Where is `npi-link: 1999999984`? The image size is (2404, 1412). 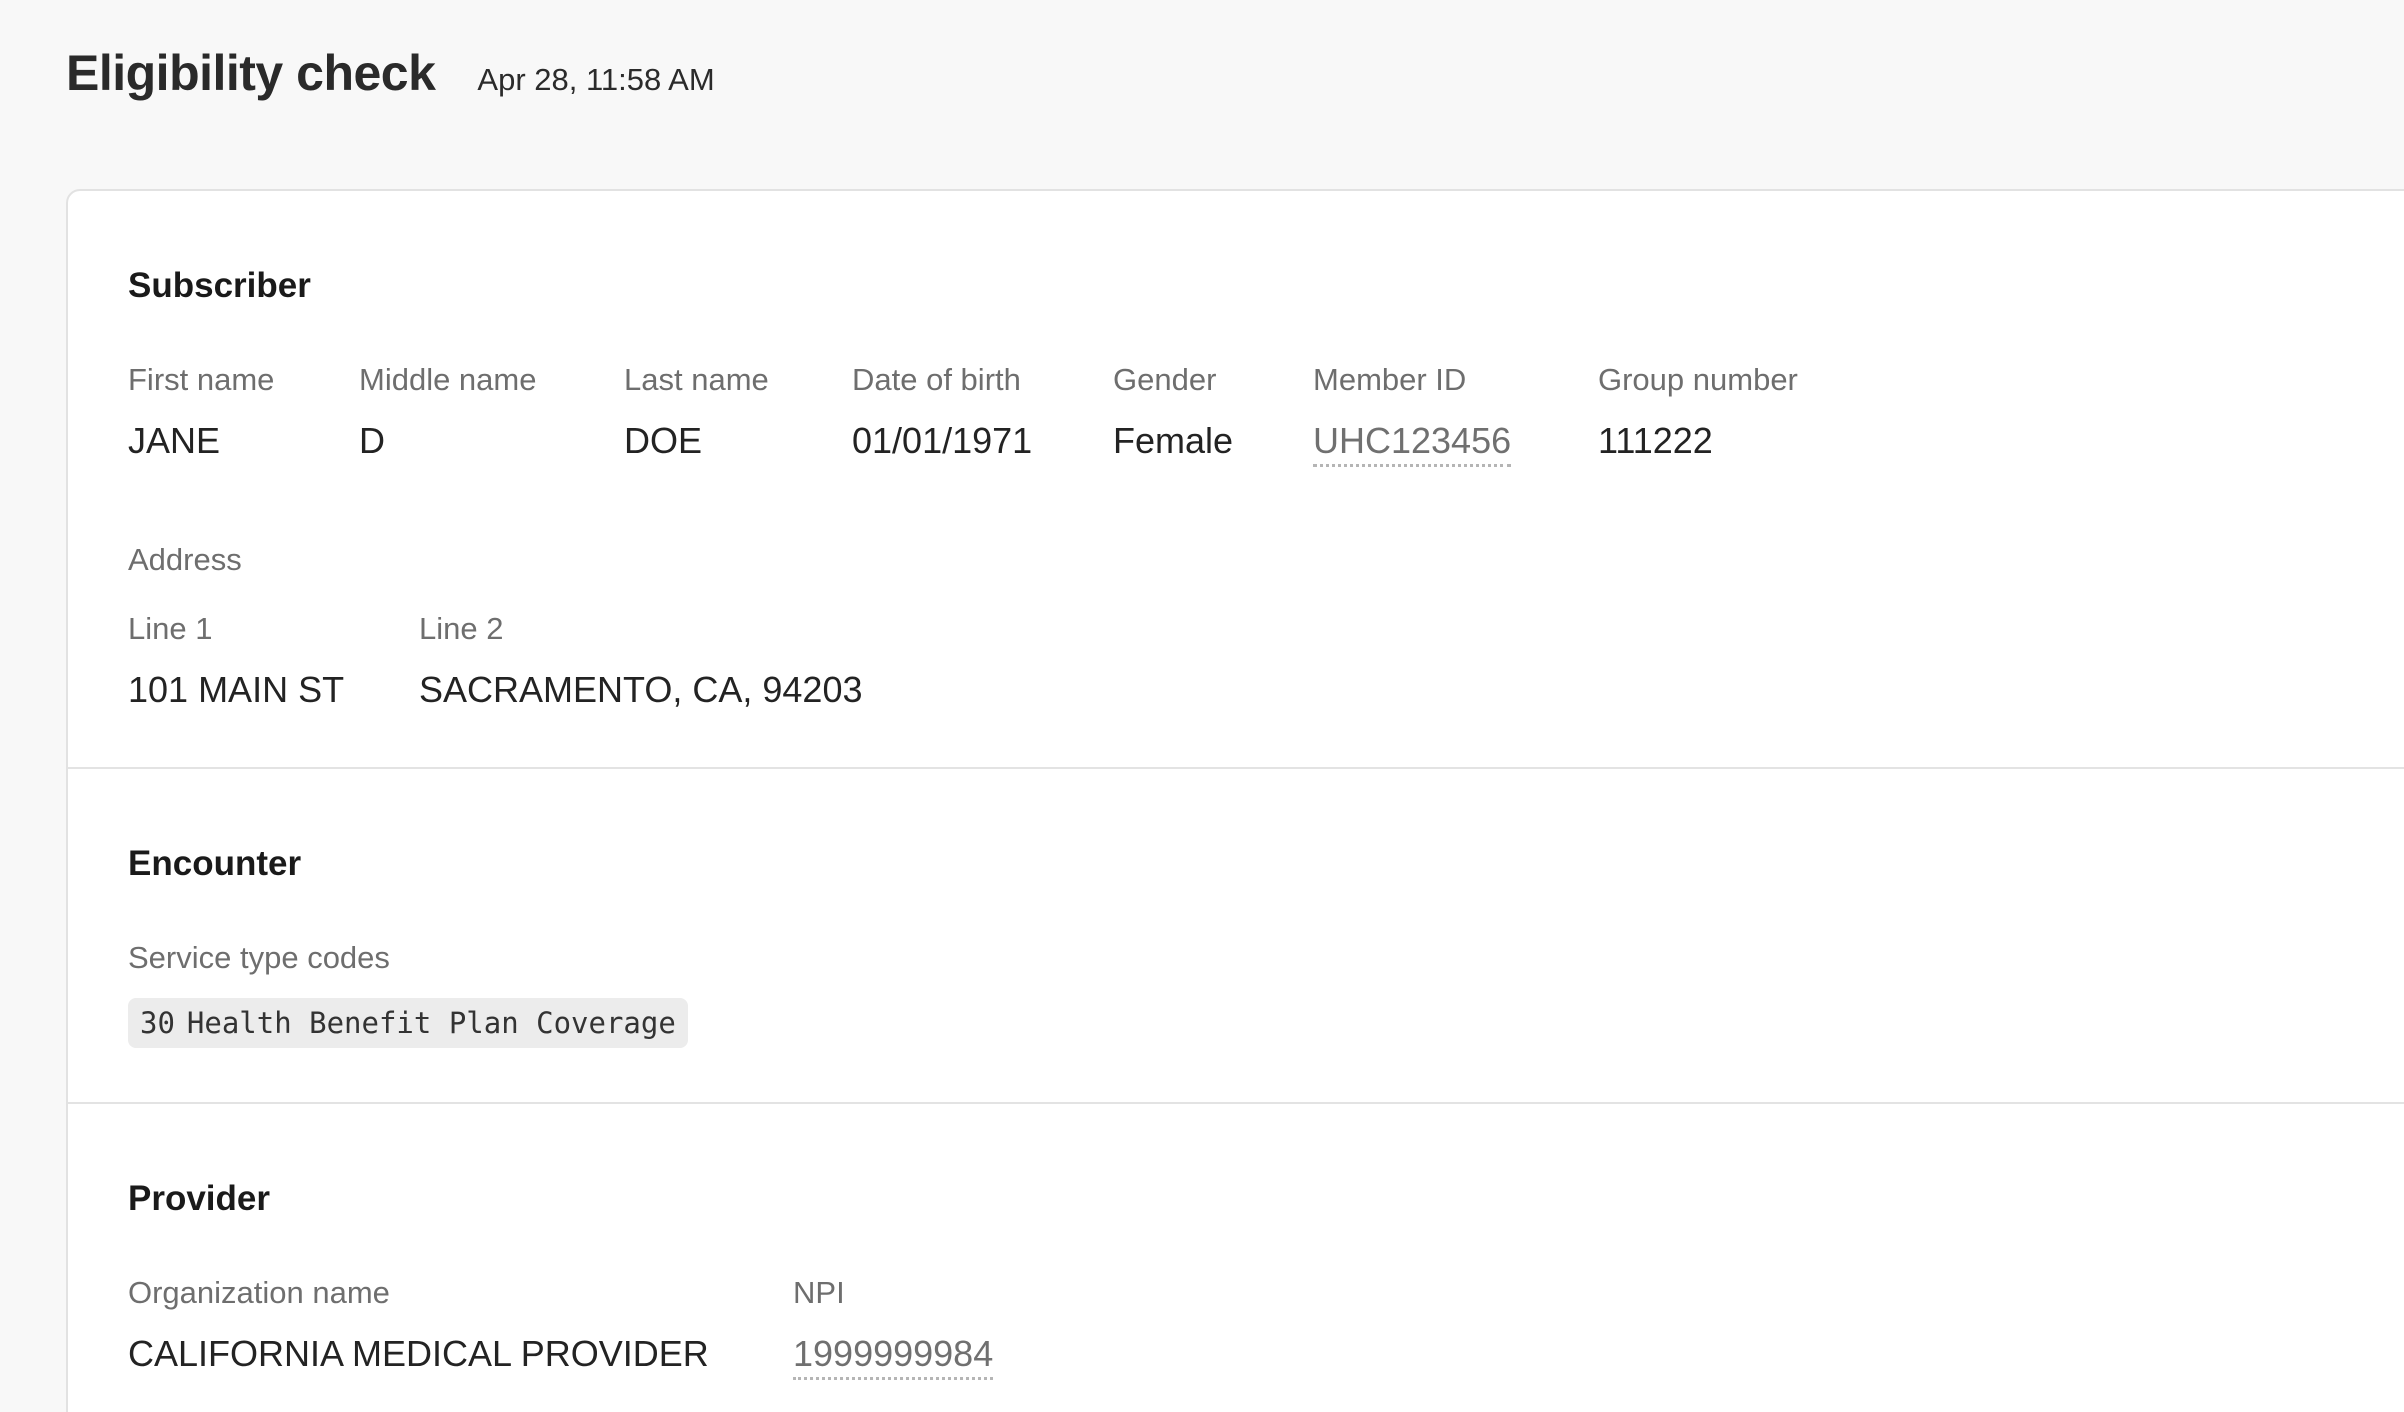 npi-link: 1999999984 is located at coordinates (893, 1356).